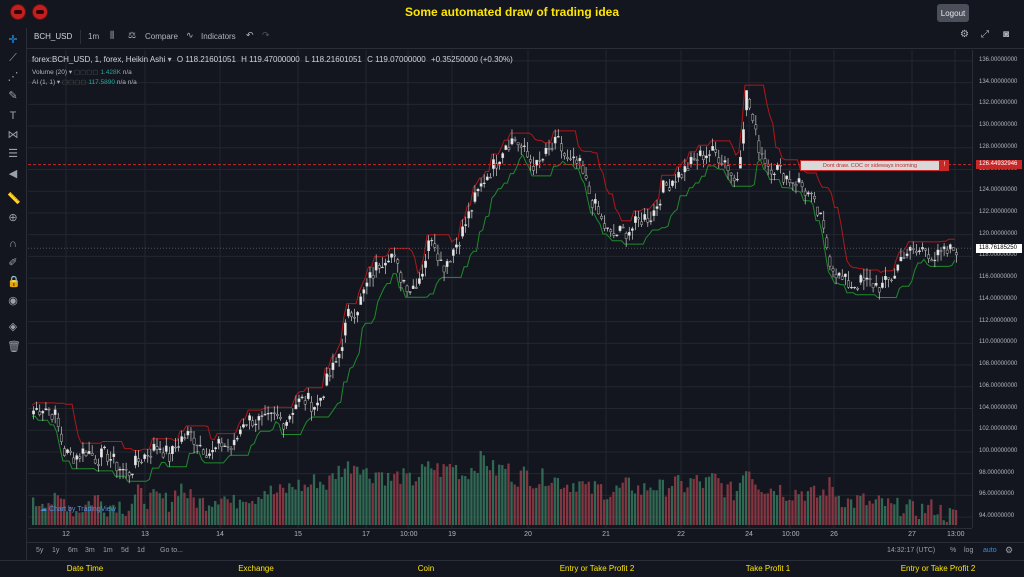  Describe the element at coordinates (127, 72) in the screenshot. I see `volume-na: n/a` at that location.